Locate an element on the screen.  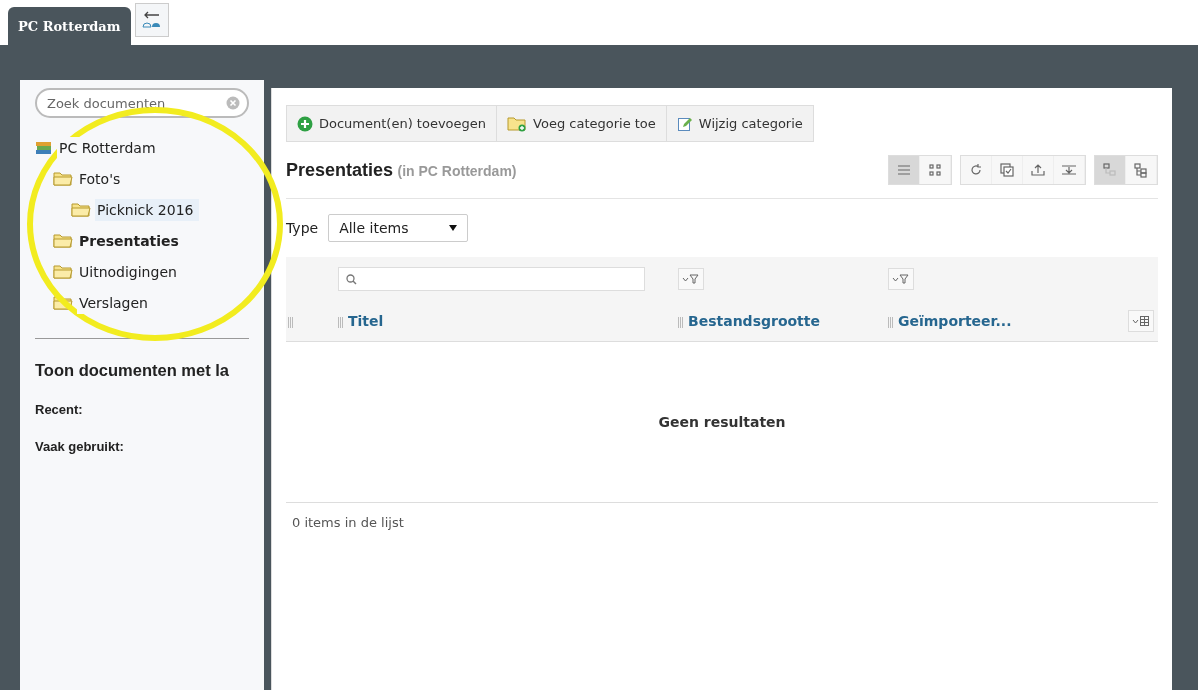
column-header: Bestandsgrootte is located at coordinates (754, 321).